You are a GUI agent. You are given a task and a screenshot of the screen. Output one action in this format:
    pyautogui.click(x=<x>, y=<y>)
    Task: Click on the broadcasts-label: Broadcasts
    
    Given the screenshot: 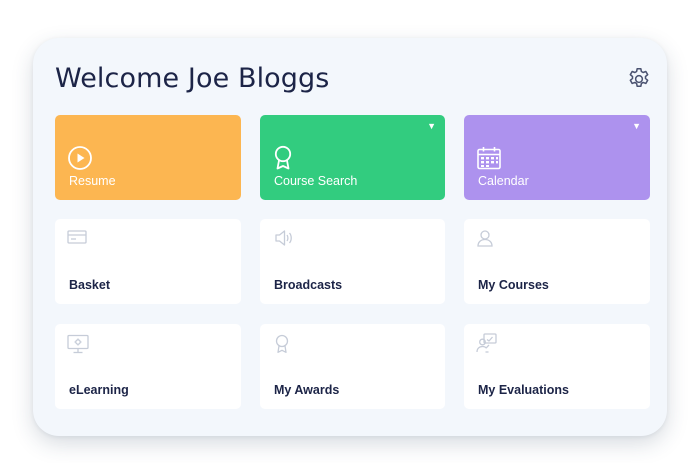 What is the action you would take?
    pyautogui.click(x=308, y=285)
    